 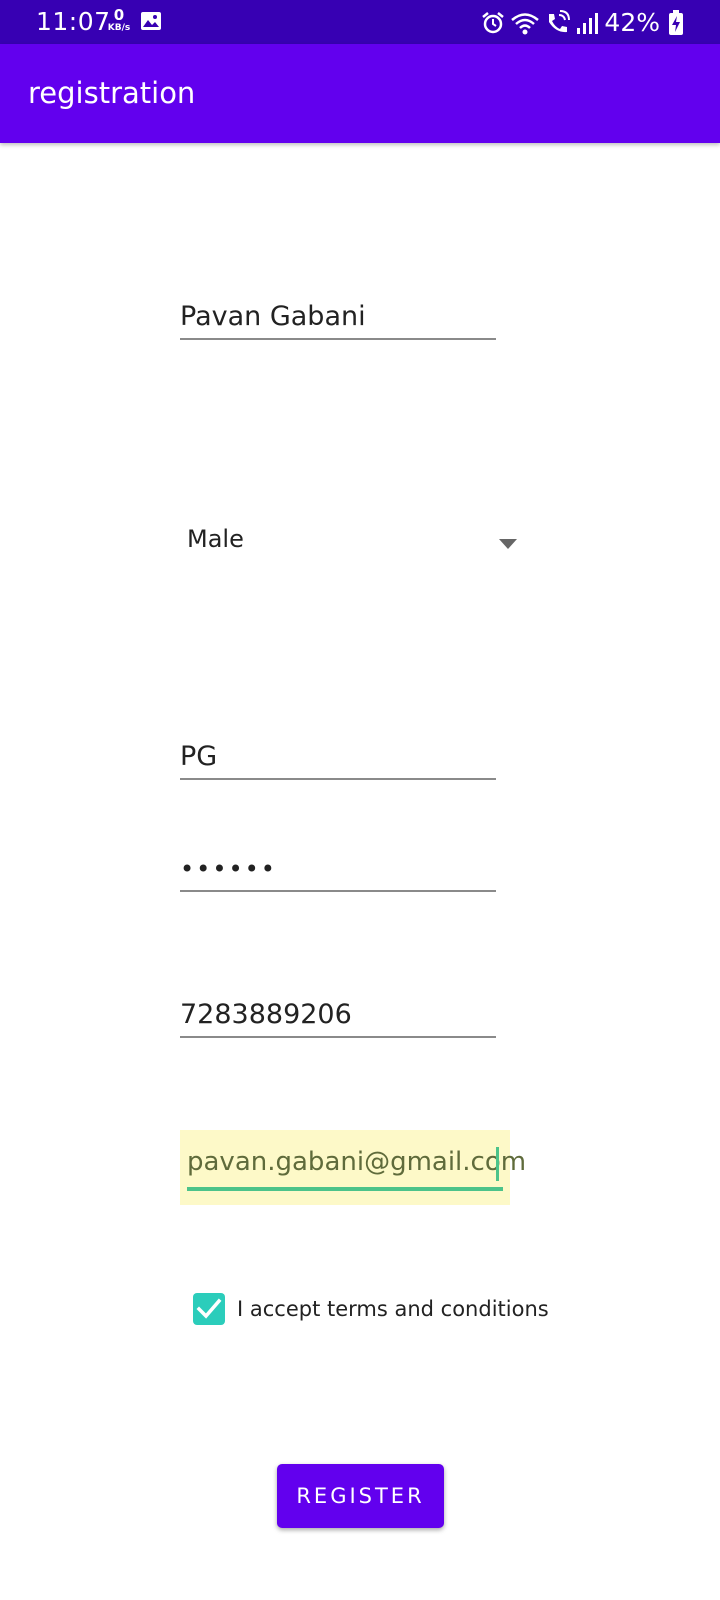 What do you see at coordinates (119, 15) in the screenshot?
I see `network-speed-value: 0` at bounding box center [119, 15].